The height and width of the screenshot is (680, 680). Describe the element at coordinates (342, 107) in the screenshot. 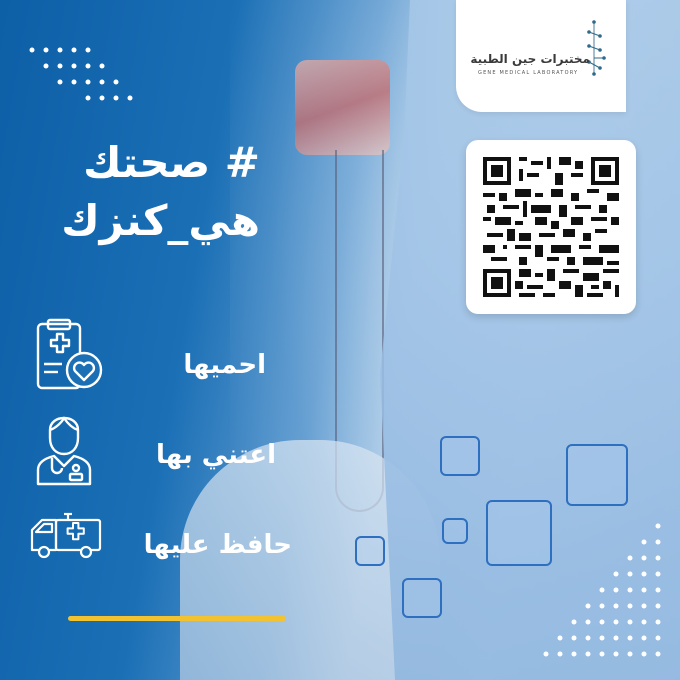

I see `blood-bag-image` at that location.